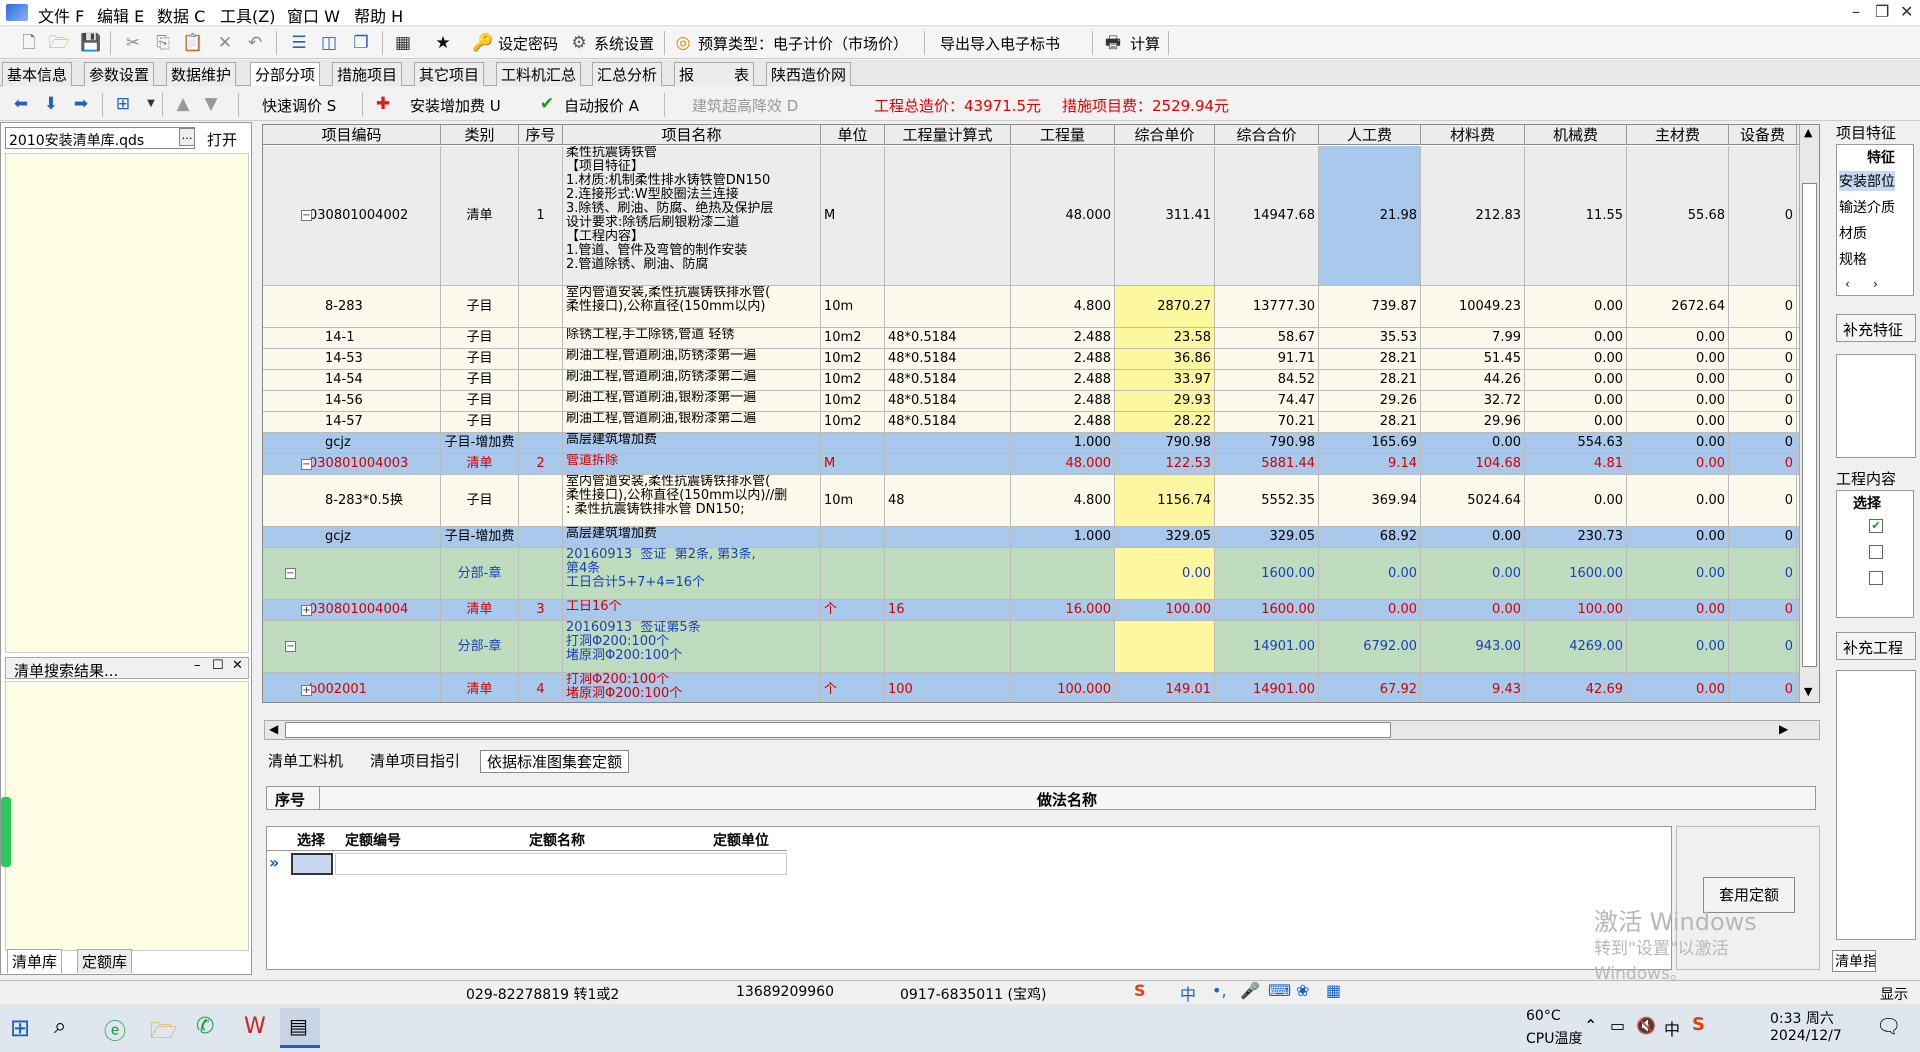 The height and width of the screenshot is (1052, 1920). Describe the element at coordinates (1063, 464) in the screenshot. I see `cell-qty: 48.000` at that location.